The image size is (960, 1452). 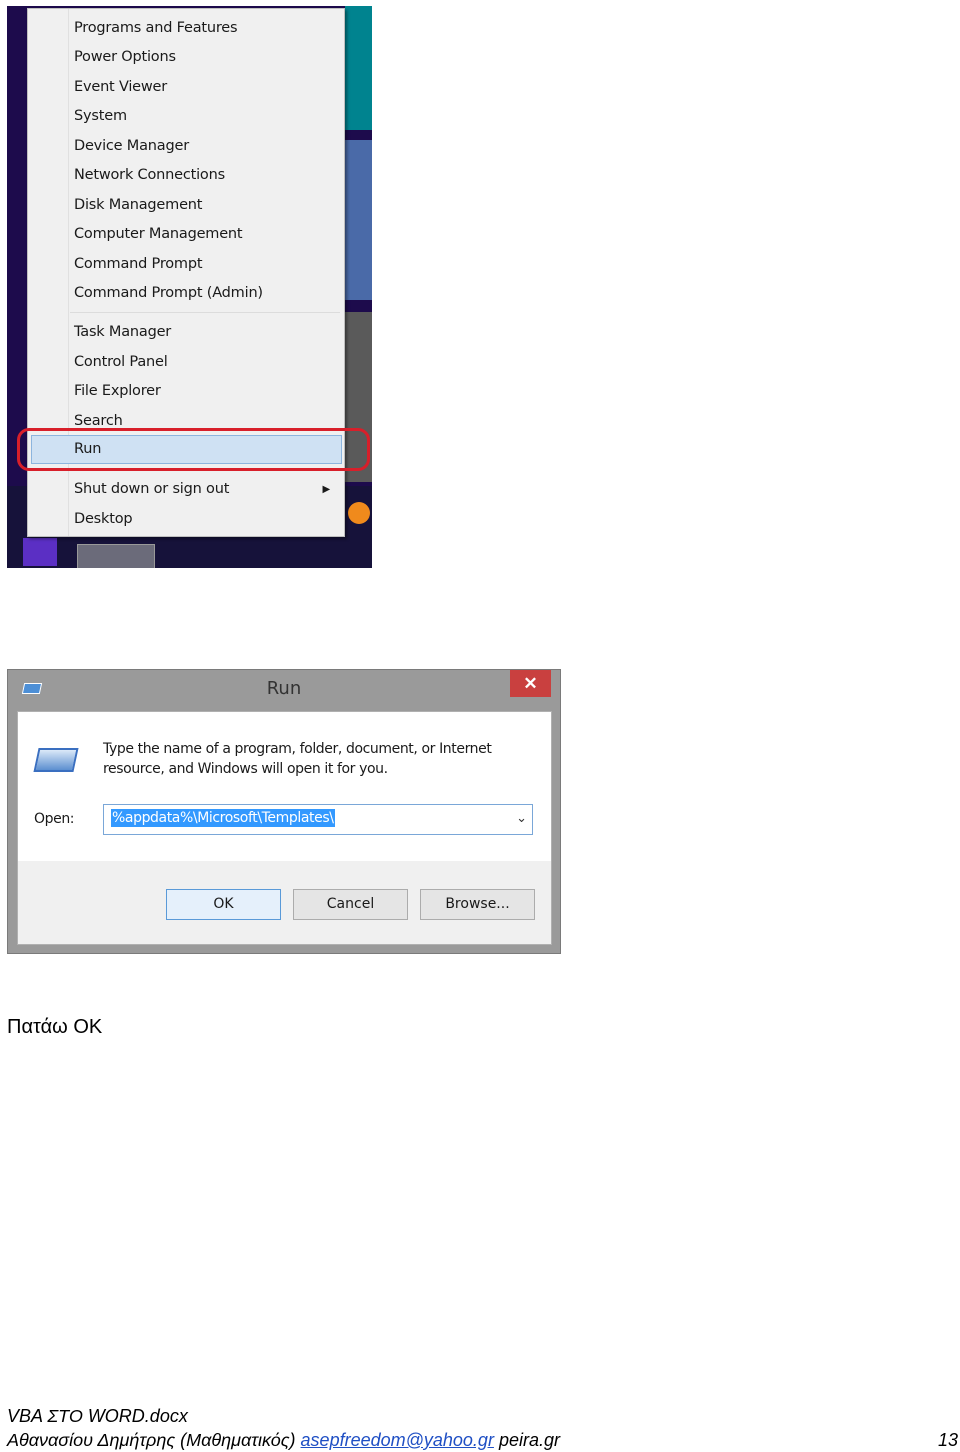 What do you see at coordinates (186, 28) in the screenshot?
I see `menu-item-programs-features: Programs and Features` at bounding box center [186, 28].